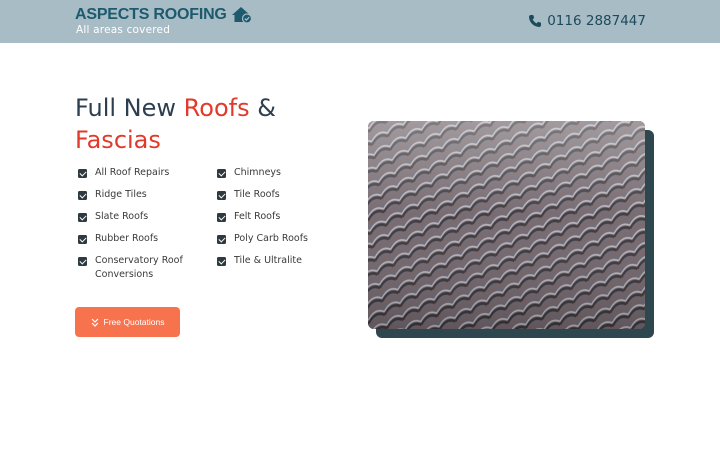 This screenshot has width=720, height=450. I want to click on double-chevron-down-icon, so click(95, 322).